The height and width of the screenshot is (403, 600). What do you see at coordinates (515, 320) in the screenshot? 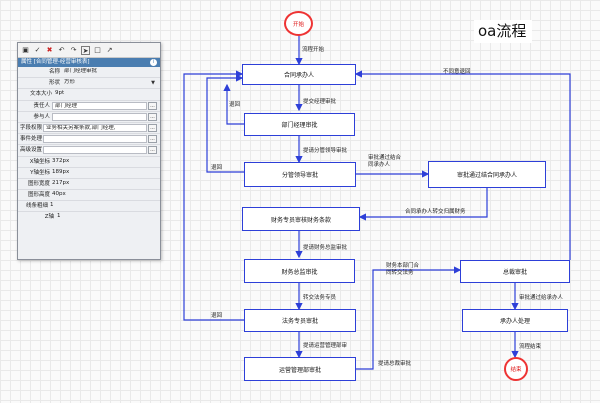
I see `node-handler-process: 承办人处理` at bounding box center [515, 320].